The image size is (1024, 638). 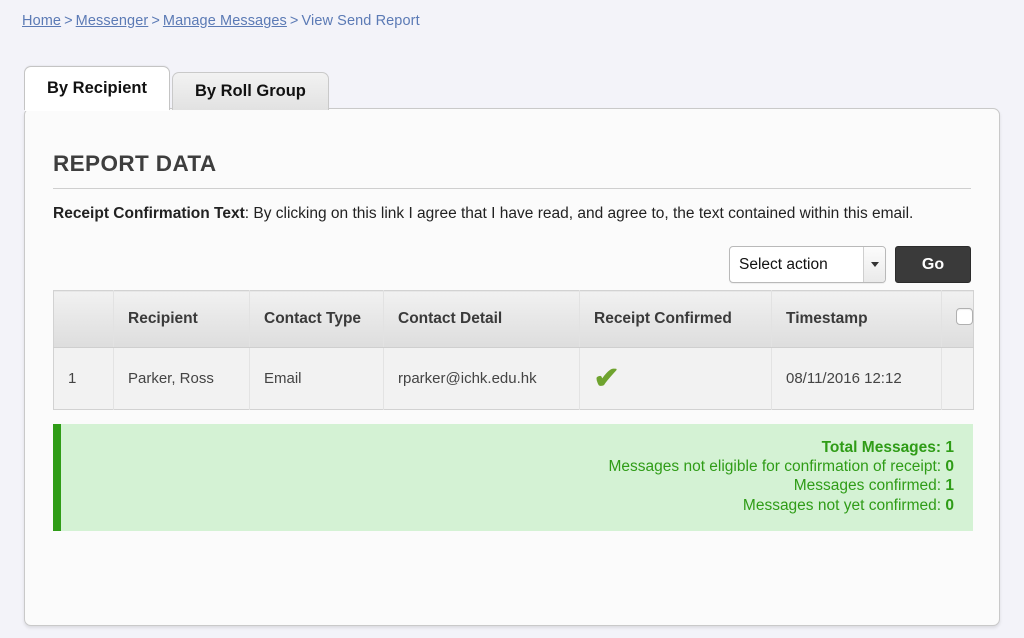 What do you see at coordinates (874, 264) in the screenshot?
I see `chevron-down-icon` at bounding box center [874, 264].